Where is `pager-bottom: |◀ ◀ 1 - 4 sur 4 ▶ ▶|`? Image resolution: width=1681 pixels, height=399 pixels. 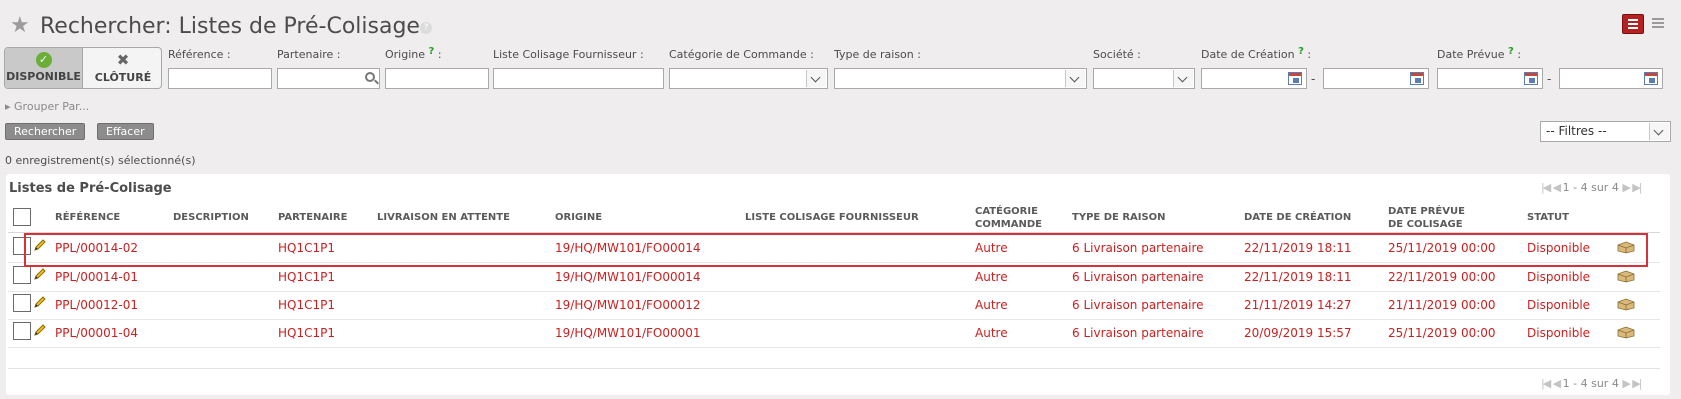
pager-bottom: |◀ ◀ 1 - 4 sur 4 ▶ ▶| is located at coordinates (1592, 383).